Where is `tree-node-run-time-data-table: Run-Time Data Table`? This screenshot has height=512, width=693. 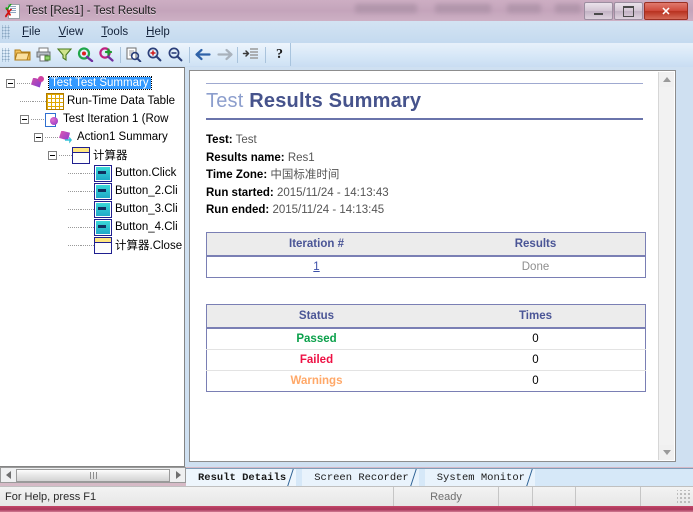
tree-node-run-time-data-table: Run-Time Data Table is located at coordinates (92, 101).